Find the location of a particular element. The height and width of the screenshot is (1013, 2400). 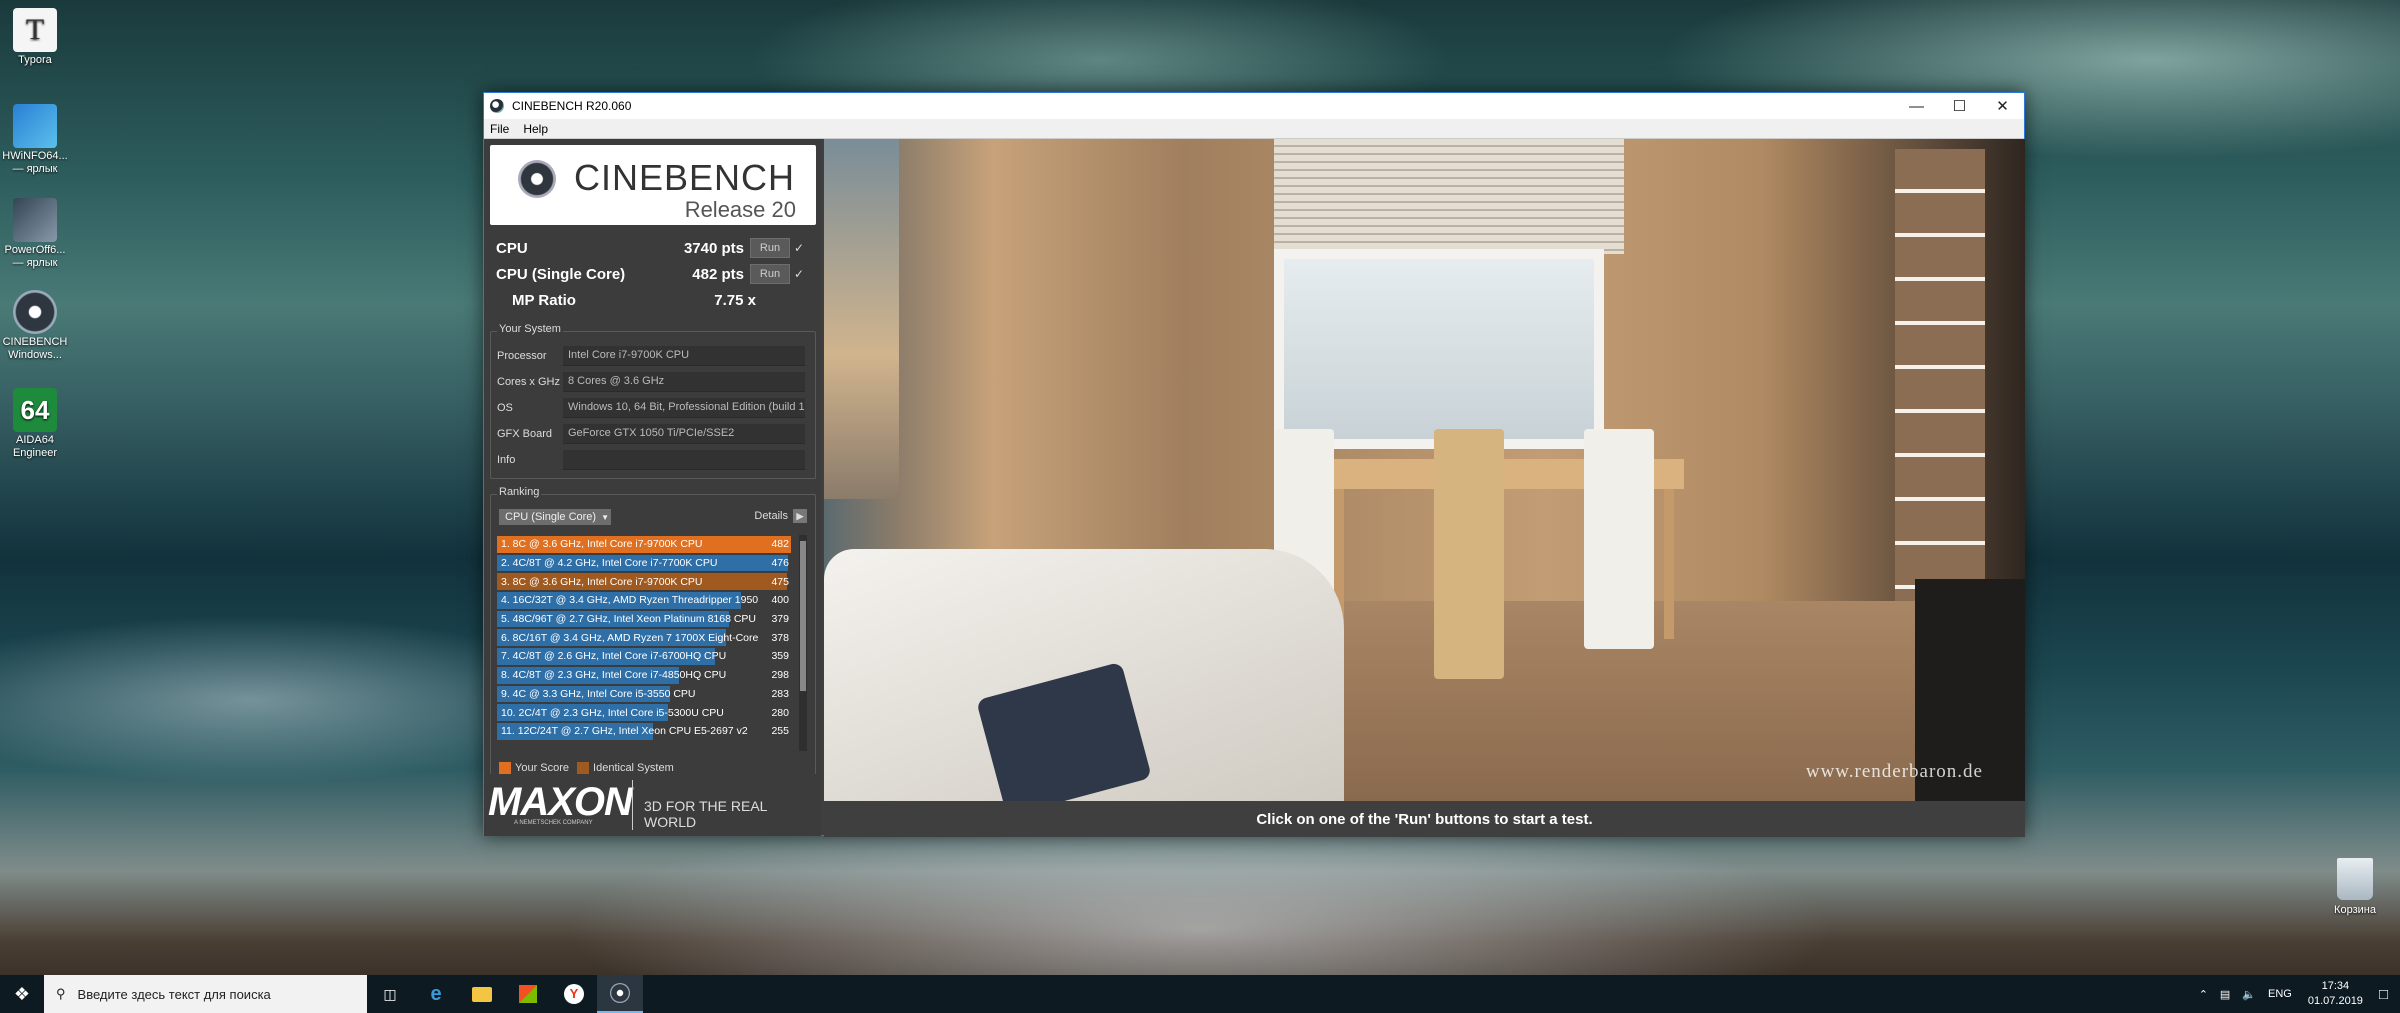

mp-ratio-label: MP Ratio is located at coordinates (544, 300).